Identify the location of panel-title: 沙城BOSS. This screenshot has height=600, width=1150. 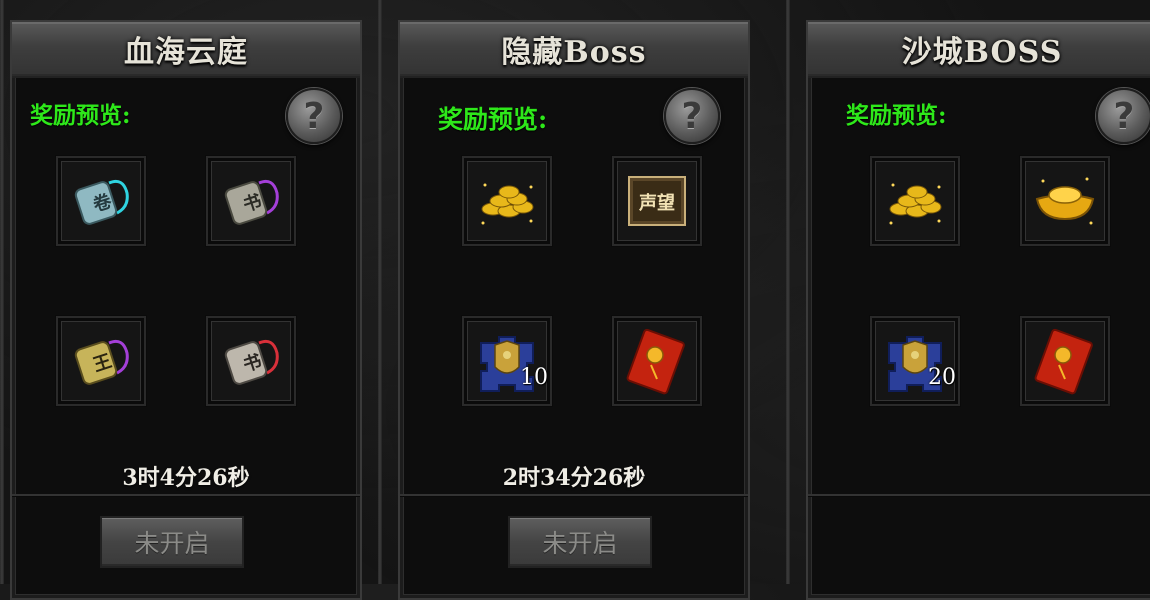
(982, 52).